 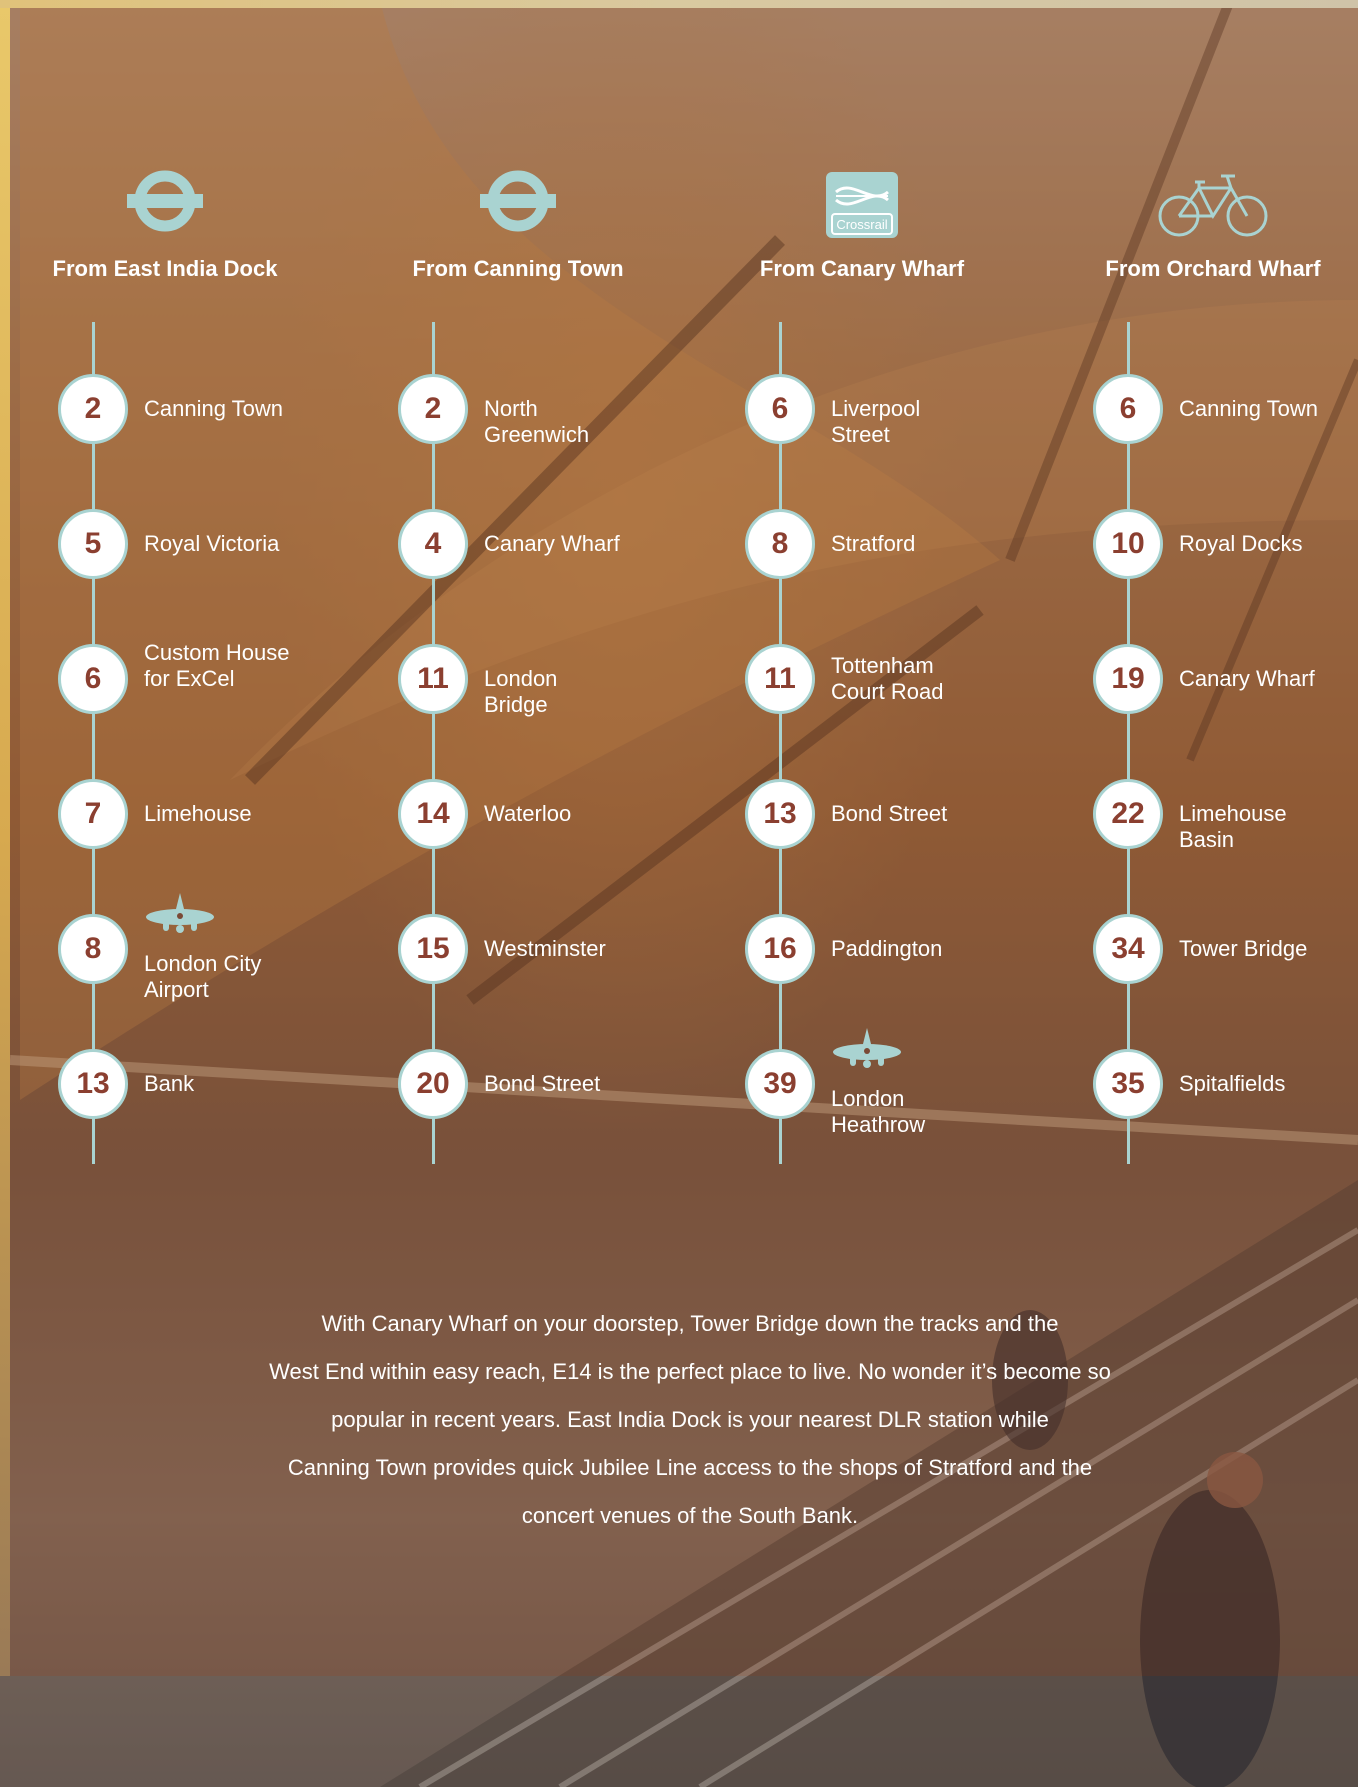 I want to click on route-line, so click(x=1128, y=743).